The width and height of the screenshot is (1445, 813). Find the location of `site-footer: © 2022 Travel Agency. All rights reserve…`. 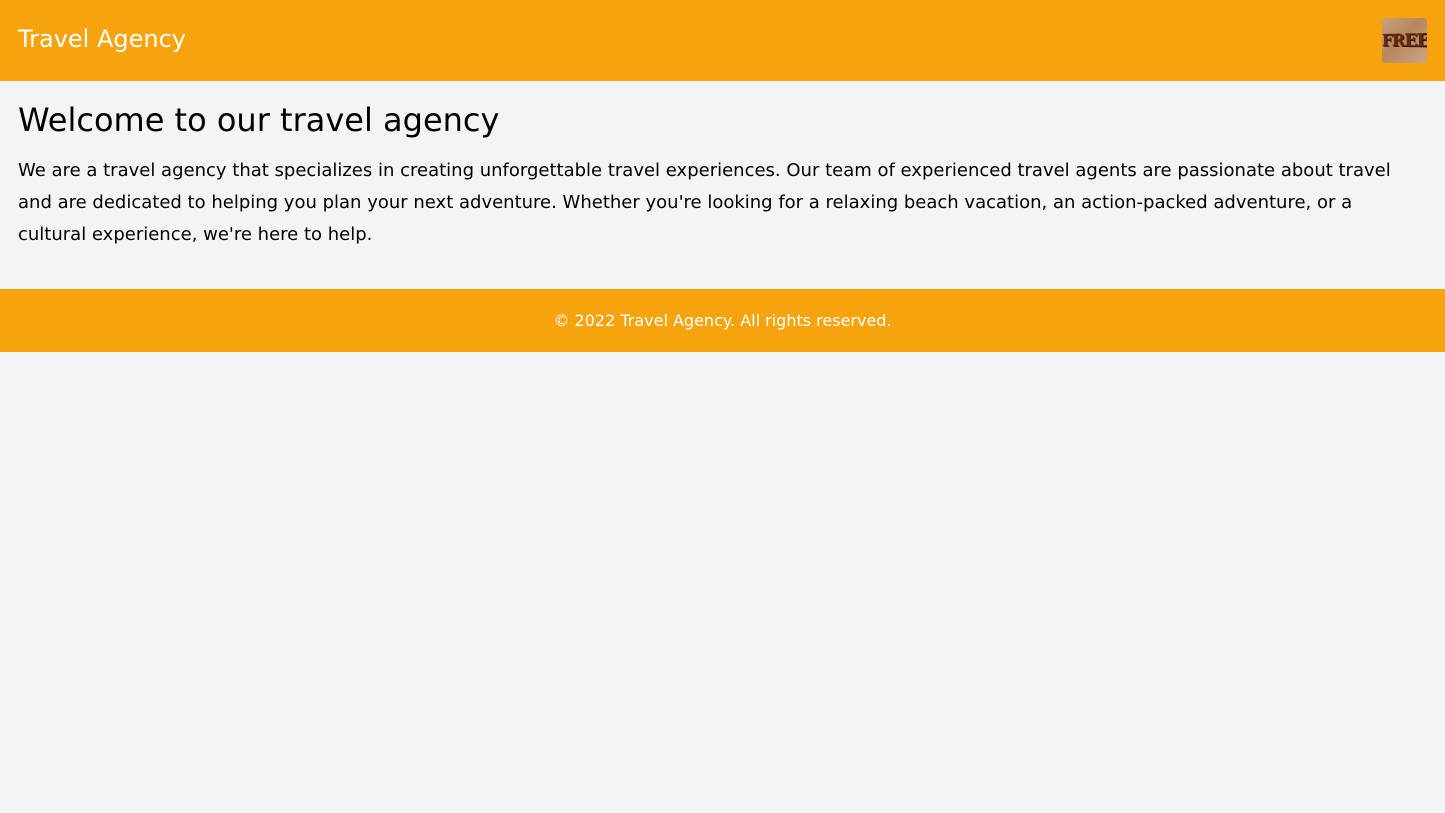

site-footer: © 2022 Travel Agency. All rights reserve… is located at coordinates (722, 320).